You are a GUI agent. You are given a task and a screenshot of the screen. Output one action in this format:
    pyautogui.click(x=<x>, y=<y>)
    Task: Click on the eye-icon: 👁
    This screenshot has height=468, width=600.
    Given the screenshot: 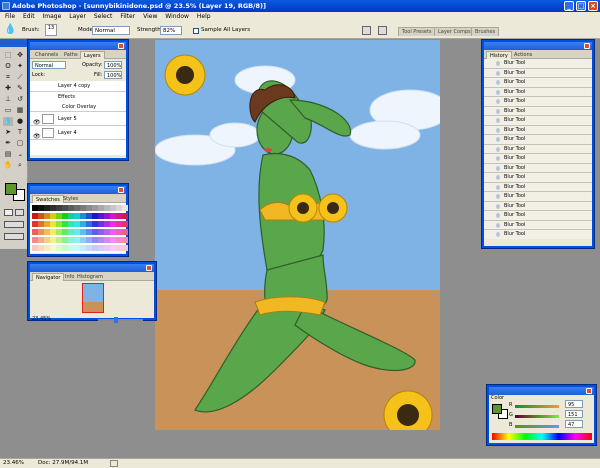 What is the action you would take?
    pyautogui.click(x=37, y=137)
    